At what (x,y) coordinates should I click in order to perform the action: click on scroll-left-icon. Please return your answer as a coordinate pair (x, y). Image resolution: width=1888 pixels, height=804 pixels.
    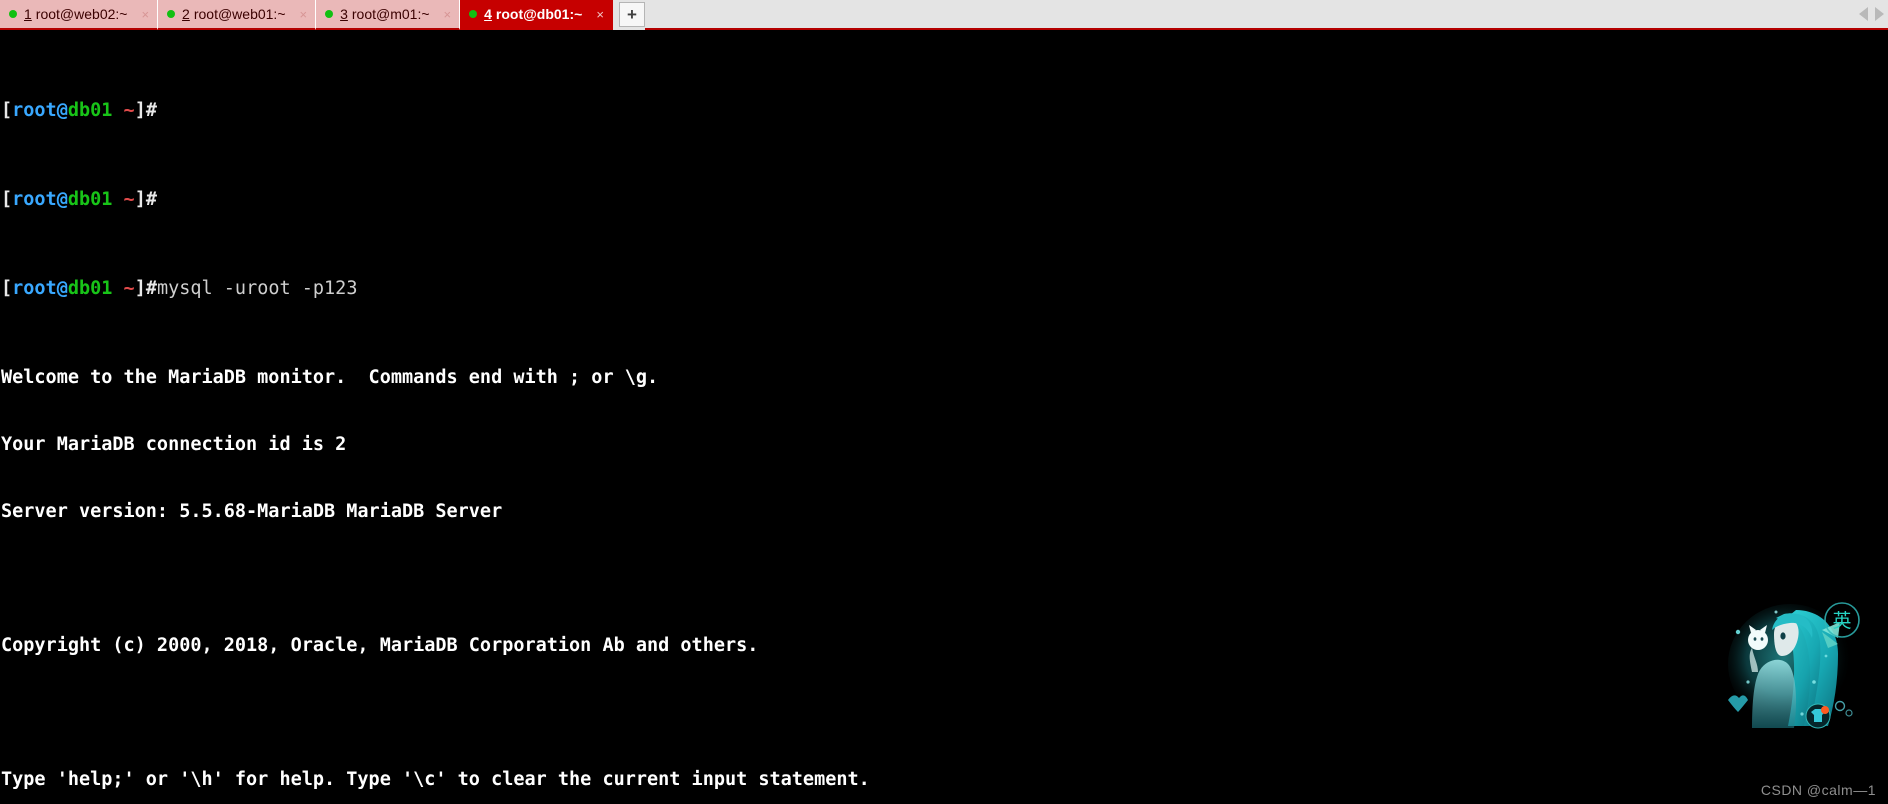
    Looking at the image, I should click on (1863, 14).